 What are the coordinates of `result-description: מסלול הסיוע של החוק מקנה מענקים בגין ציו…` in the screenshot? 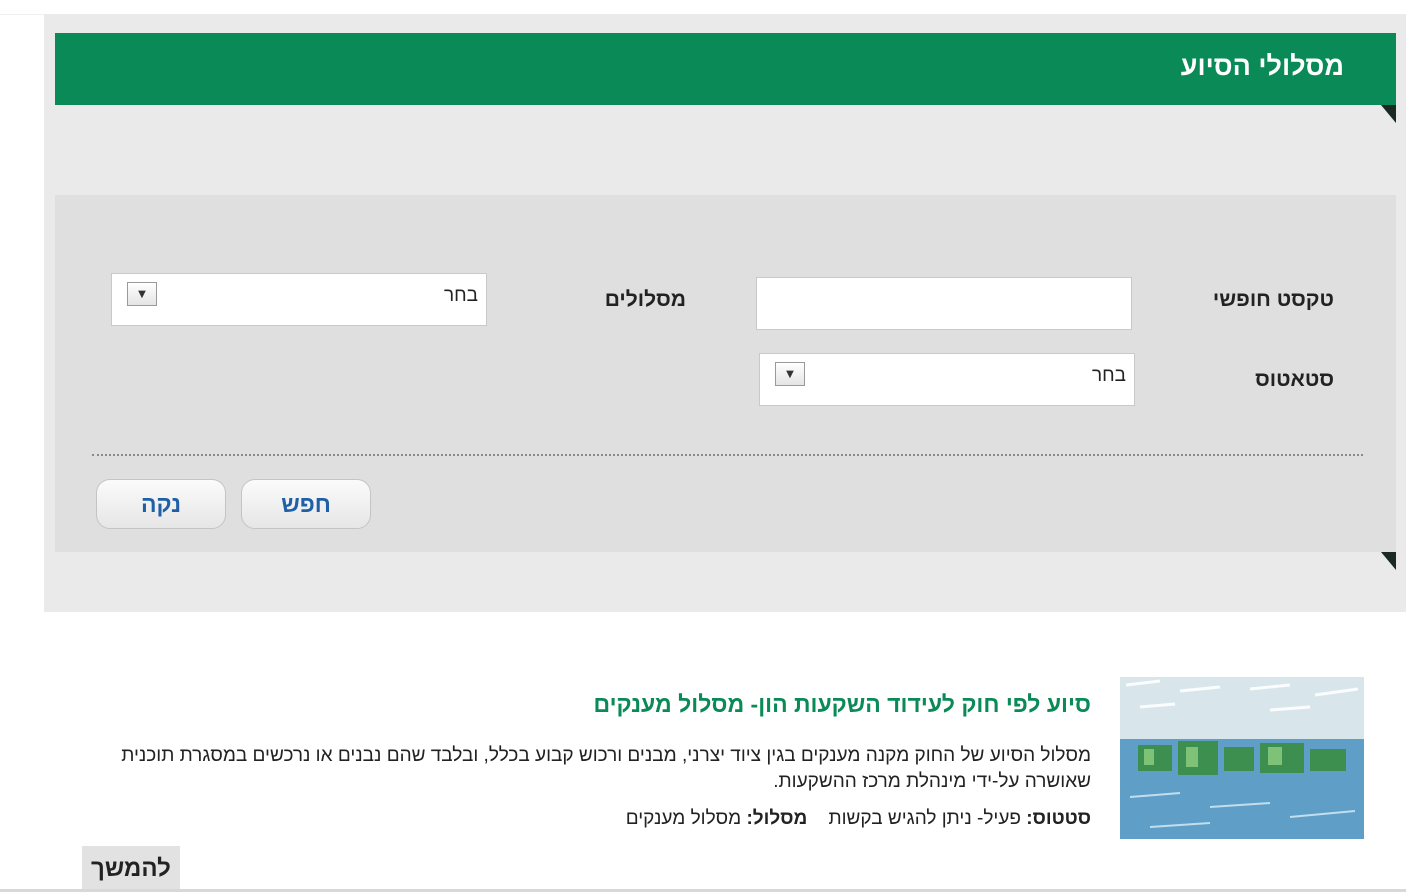 It's located at (606, 768).